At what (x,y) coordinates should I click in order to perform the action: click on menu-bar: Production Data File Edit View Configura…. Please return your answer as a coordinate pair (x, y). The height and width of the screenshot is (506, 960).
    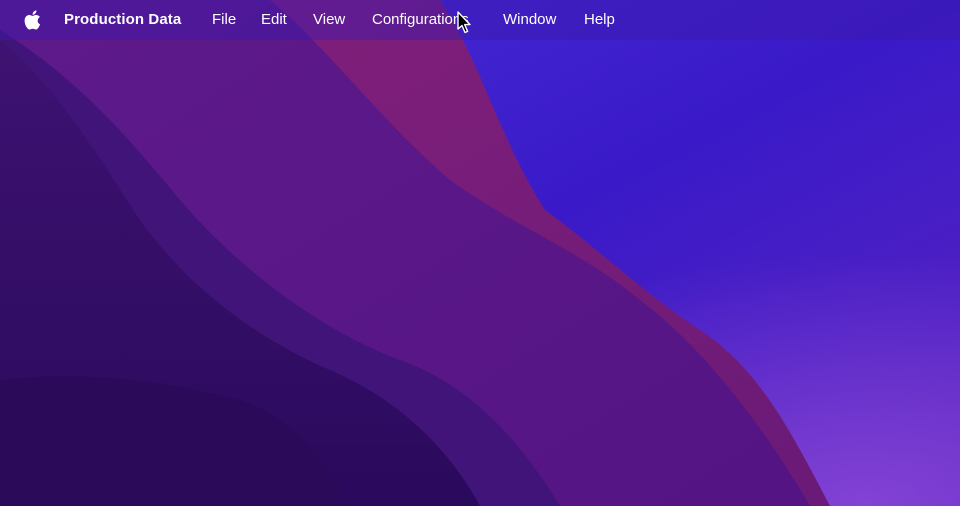
    Looking at the image, I should click on (480, 20).